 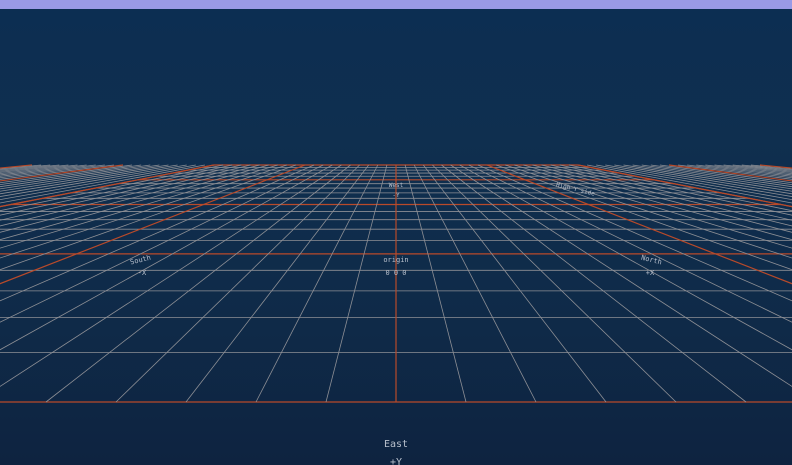 I want to click on origin-label: origin, so click(x=395, y=260).